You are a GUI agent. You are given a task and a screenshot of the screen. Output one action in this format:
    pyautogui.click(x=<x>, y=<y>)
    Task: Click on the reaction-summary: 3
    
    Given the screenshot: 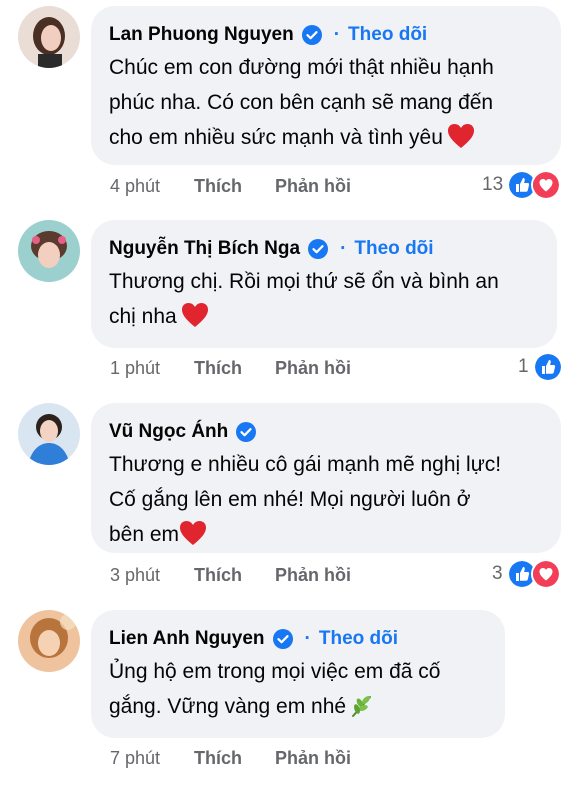 What is the action you would take?
    pyautogui.click(x=526, y=574)
    